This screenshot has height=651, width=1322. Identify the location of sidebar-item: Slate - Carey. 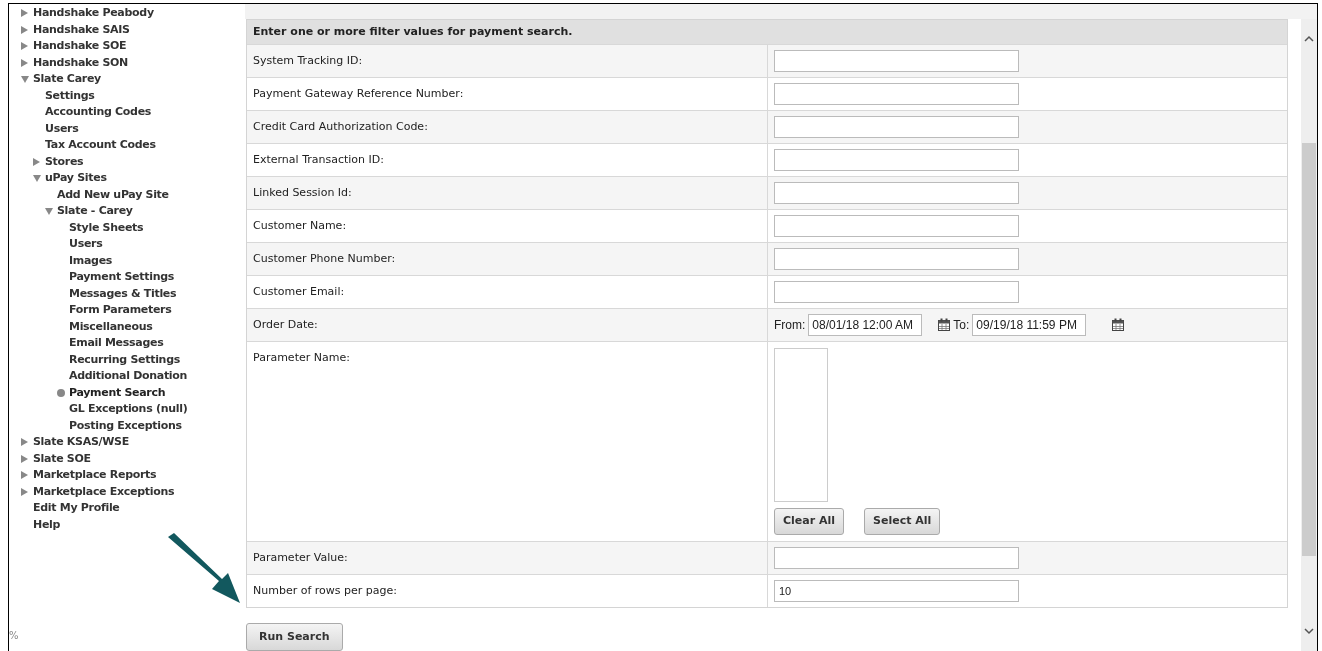
(95, 211).